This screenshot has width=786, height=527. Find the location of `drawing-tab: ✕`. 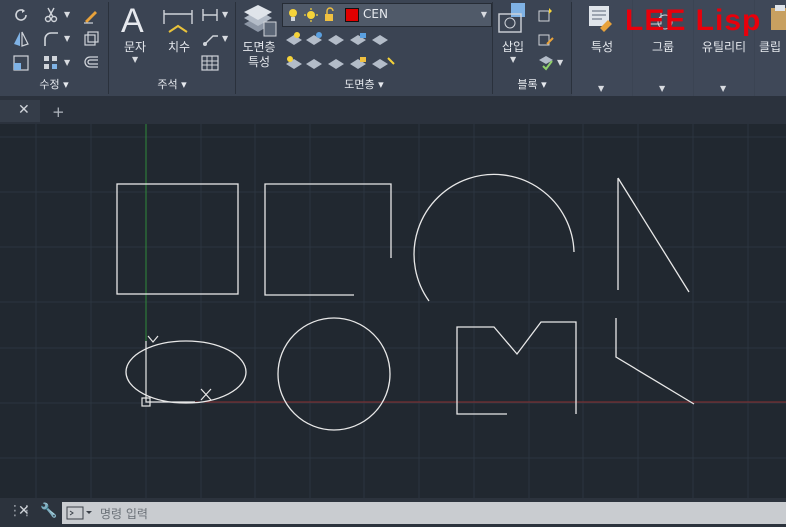

drawing-tab: ✕ is located at coordinates (20, 111).